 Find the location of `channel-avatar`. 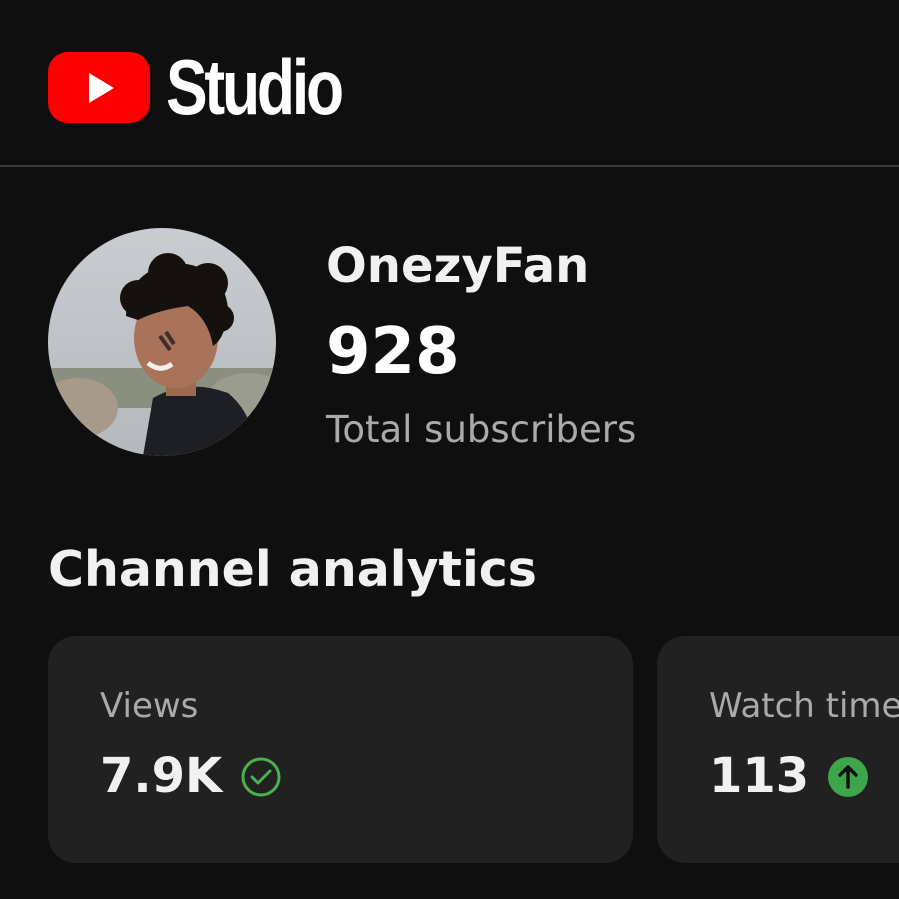

channel-avatar is located at coordinates (162, 342).